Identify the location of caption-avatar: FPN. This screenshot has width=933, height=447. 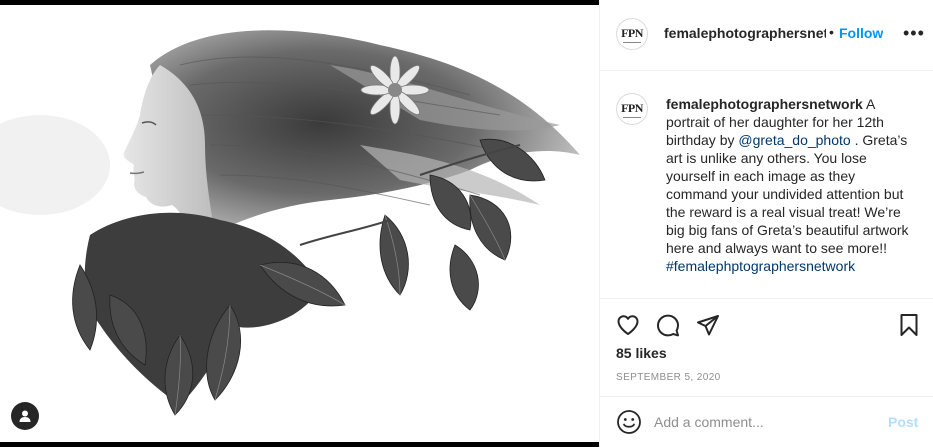
(632, 109).